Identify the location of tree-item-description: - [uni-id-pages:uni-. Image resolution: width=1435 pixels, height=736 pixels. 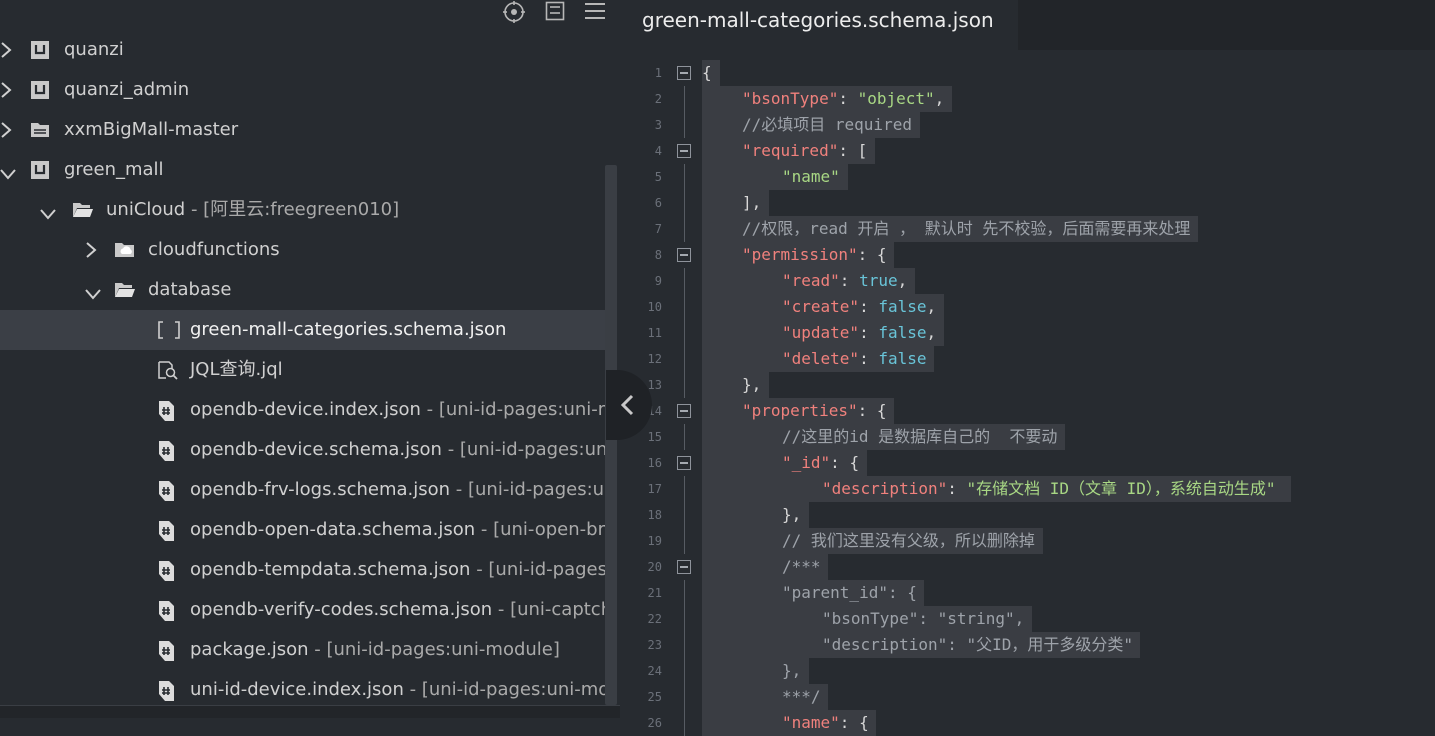
(523, 449).